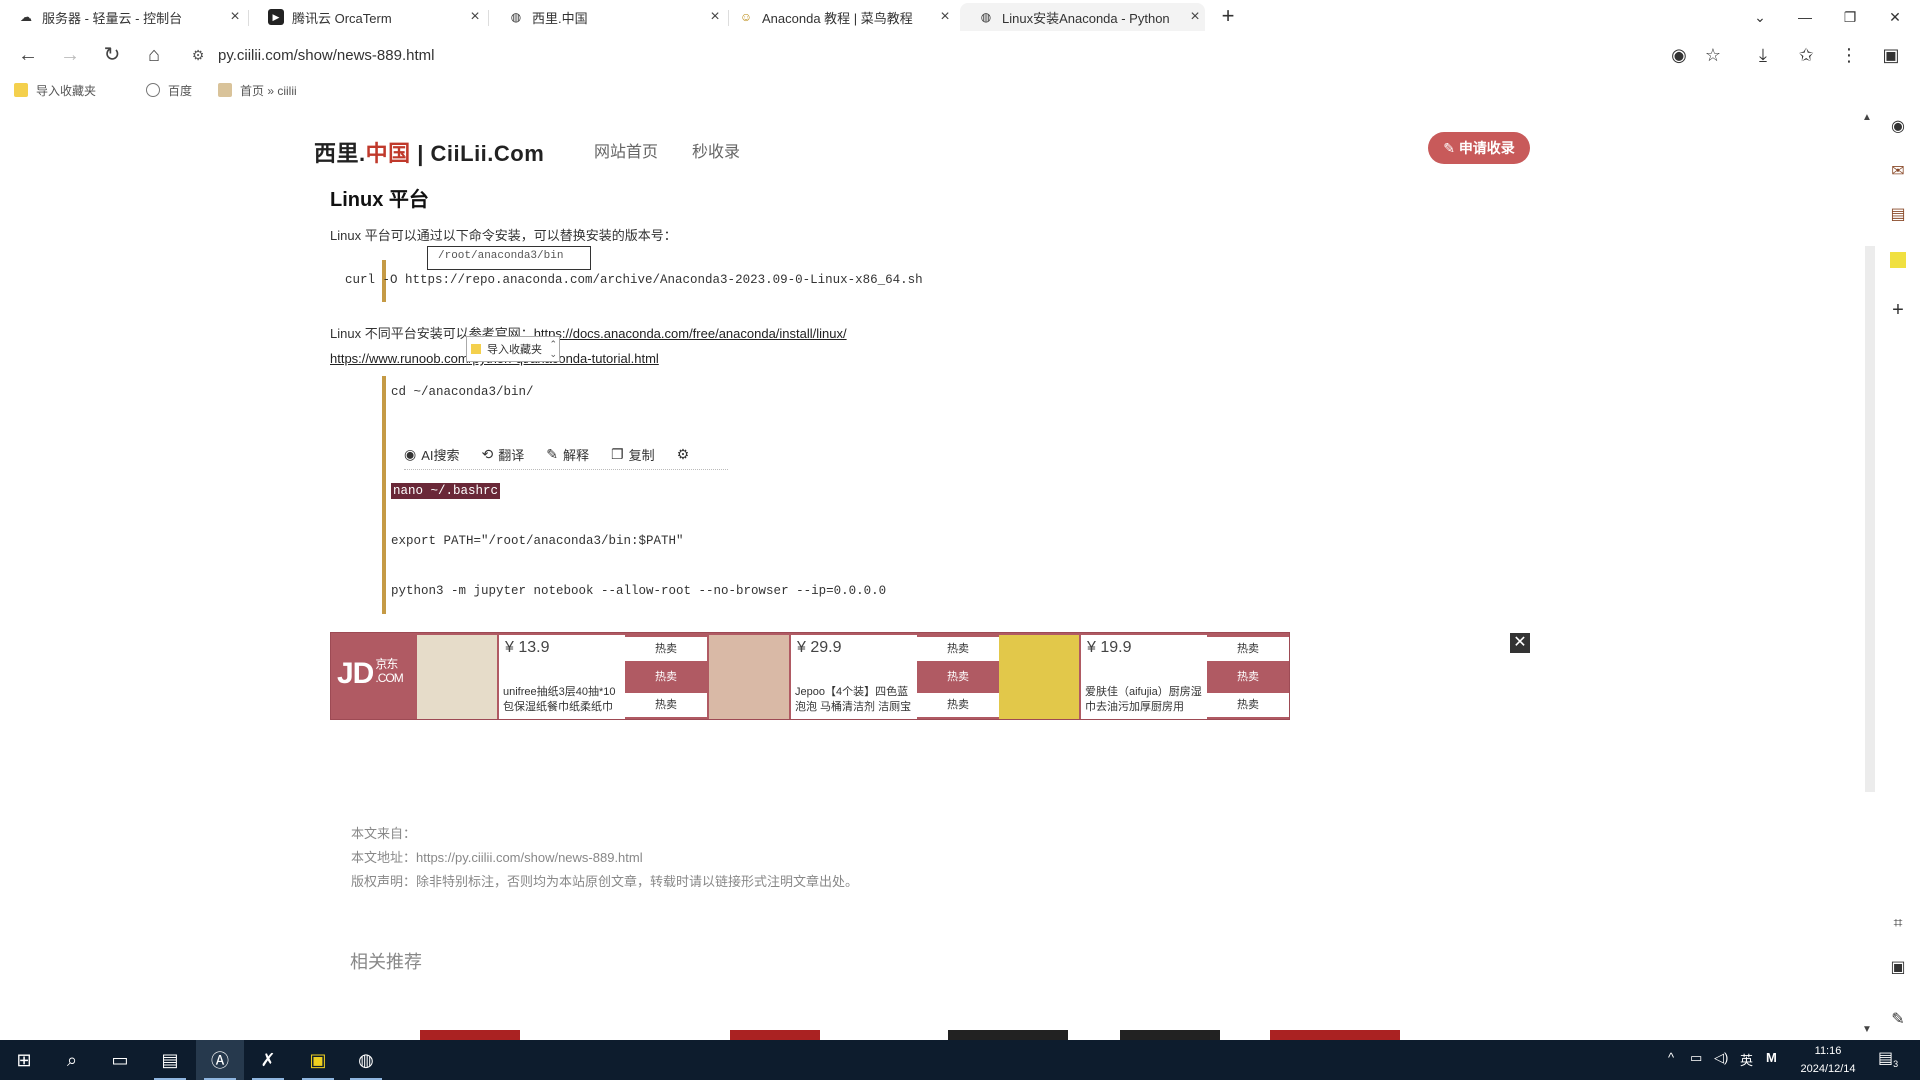 This screenshot has width=1920, height=1080. What do you see at coordinates (326, 55) in the screenshot?
I see `url-text: py.ciilii.com/show/news-889.html` at bounding box center [326, 55].